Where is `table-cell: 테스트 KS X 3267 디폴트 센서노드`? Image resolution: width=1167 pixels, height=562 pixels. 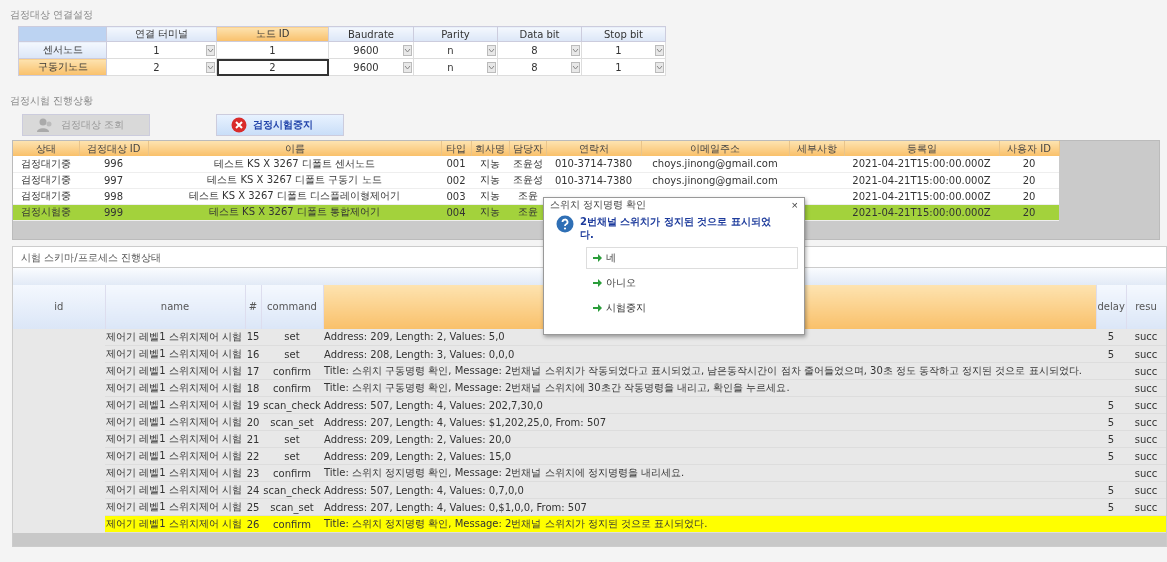 table-cell: 테스트 KS X 3267 디폴트 센서노드 is located at coordinates (294, 164).